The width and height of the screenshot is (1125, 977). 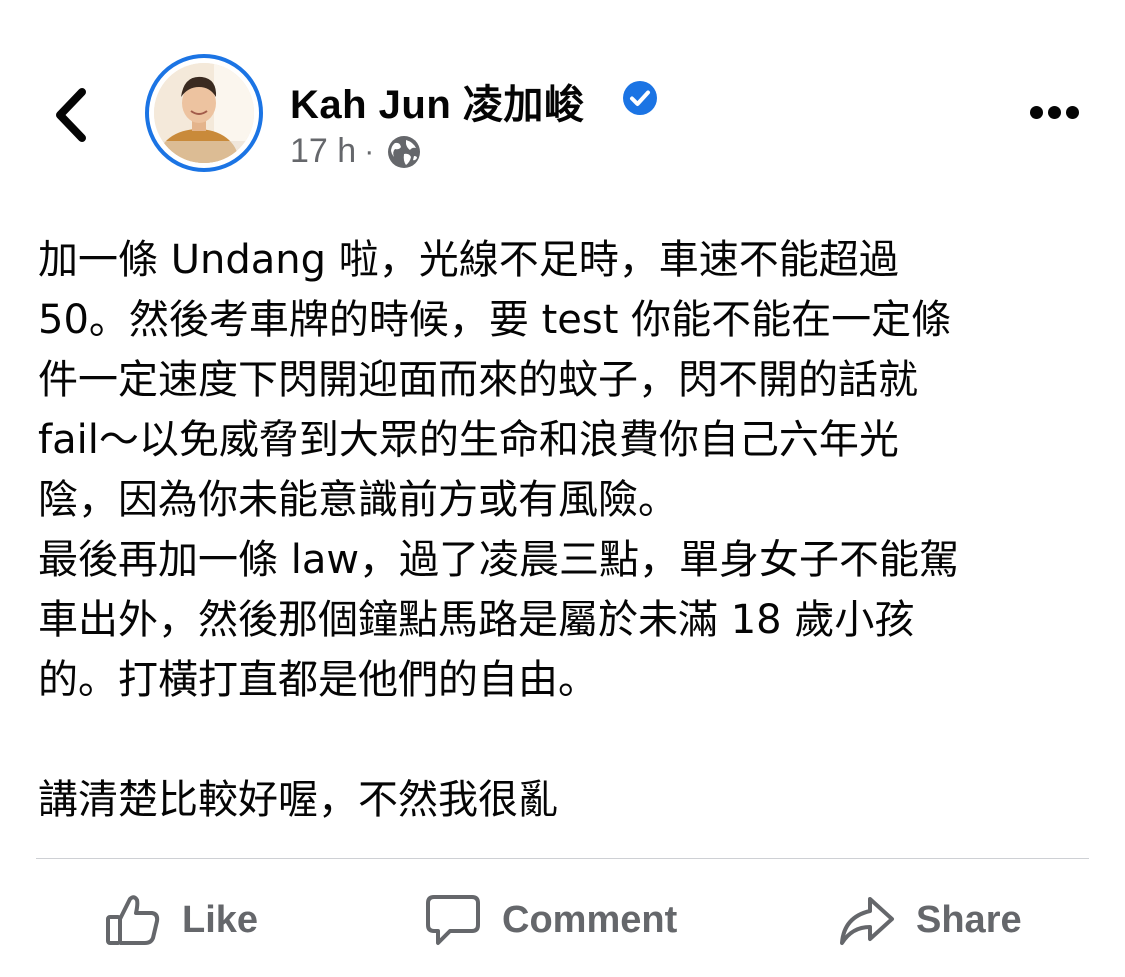 I want to click on comment-label: Comment, so click(x=590, y=919).